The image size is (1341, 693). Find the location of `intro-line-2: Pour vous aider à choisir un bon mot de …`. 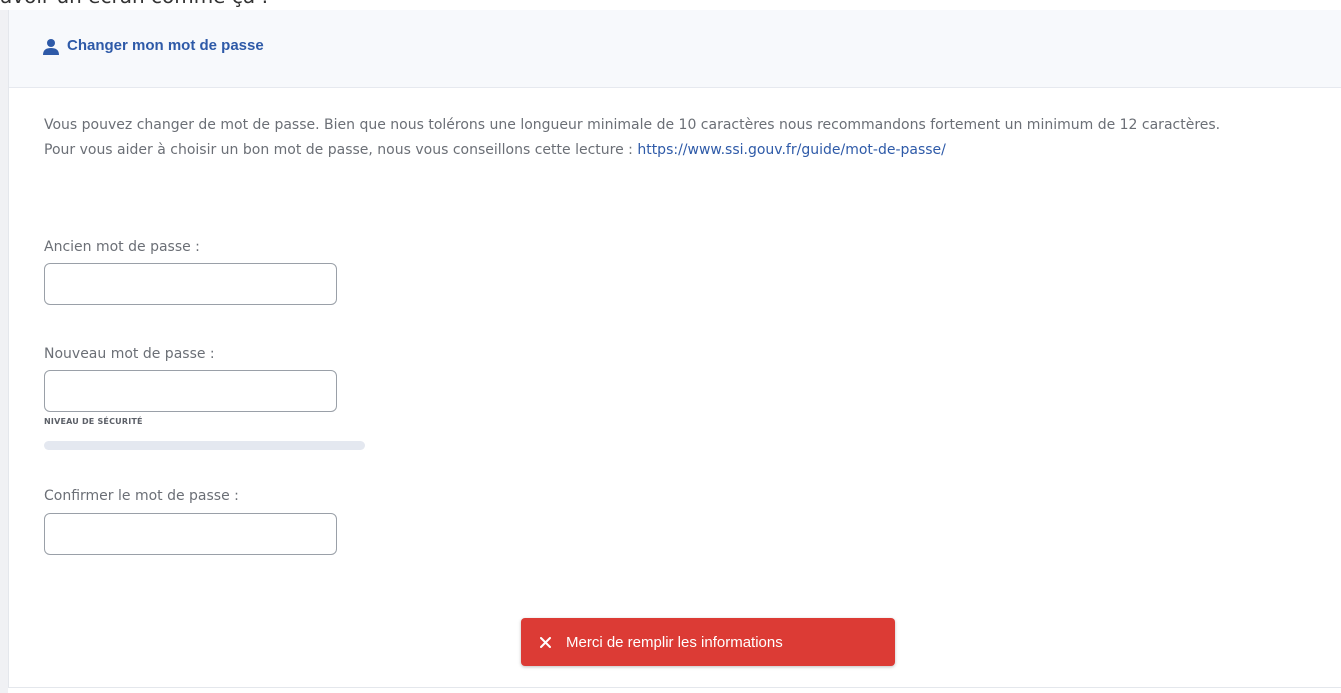

intro-line-2: Pour vous aider à choisir un bon mot de … is located at coordinates (341, 150).